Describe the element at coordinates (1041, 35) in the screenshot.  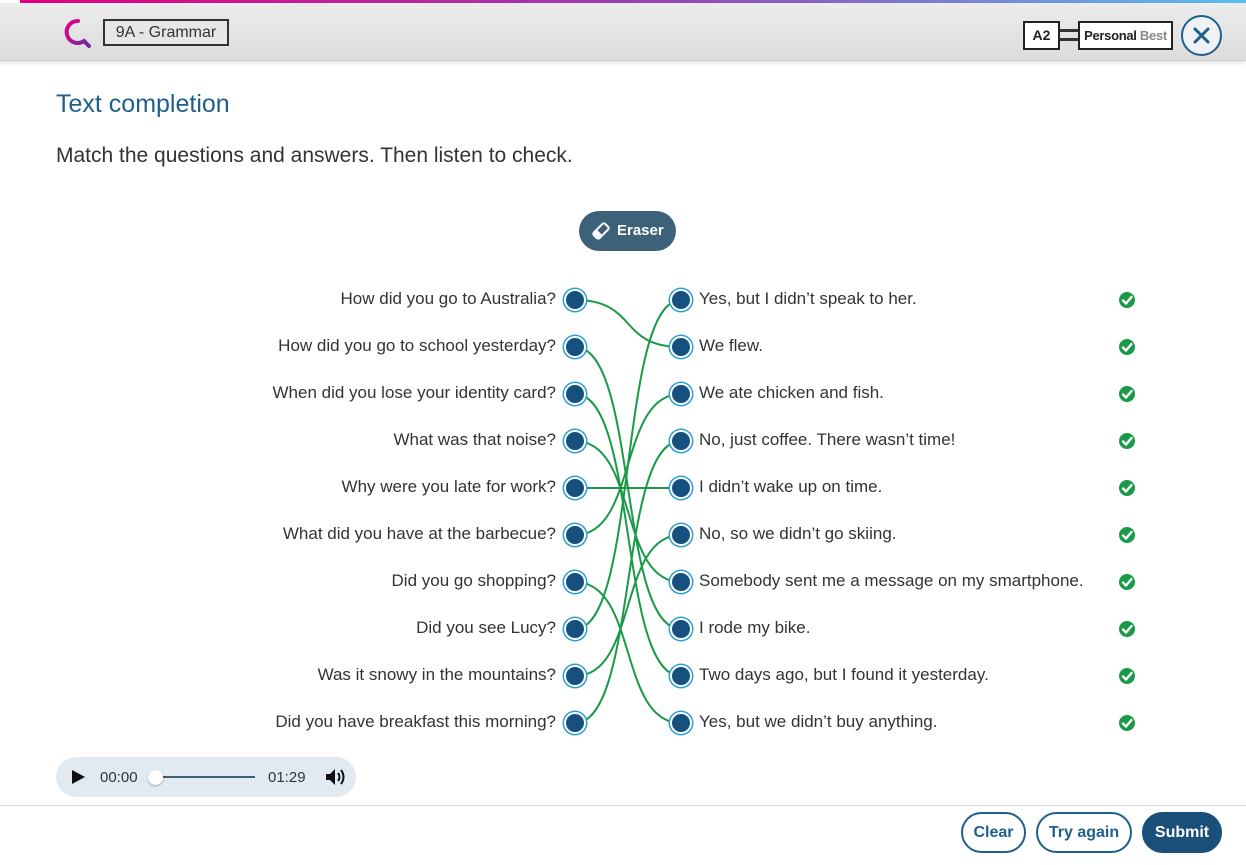
I see `level-badge: A2` at that location.